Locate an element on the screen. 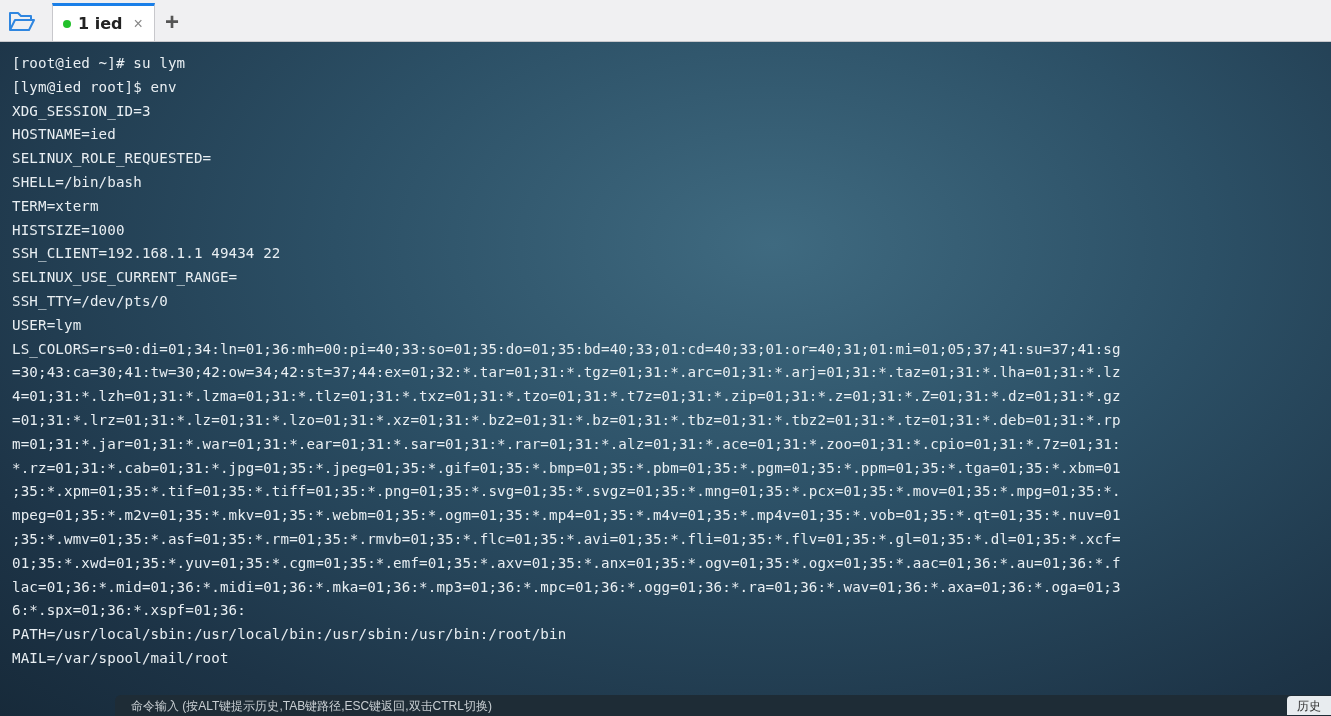 Image resolution: width=1331 pixels, height=716 pixels. session-tab: 1 ied × is located at coordinates (103, 22).